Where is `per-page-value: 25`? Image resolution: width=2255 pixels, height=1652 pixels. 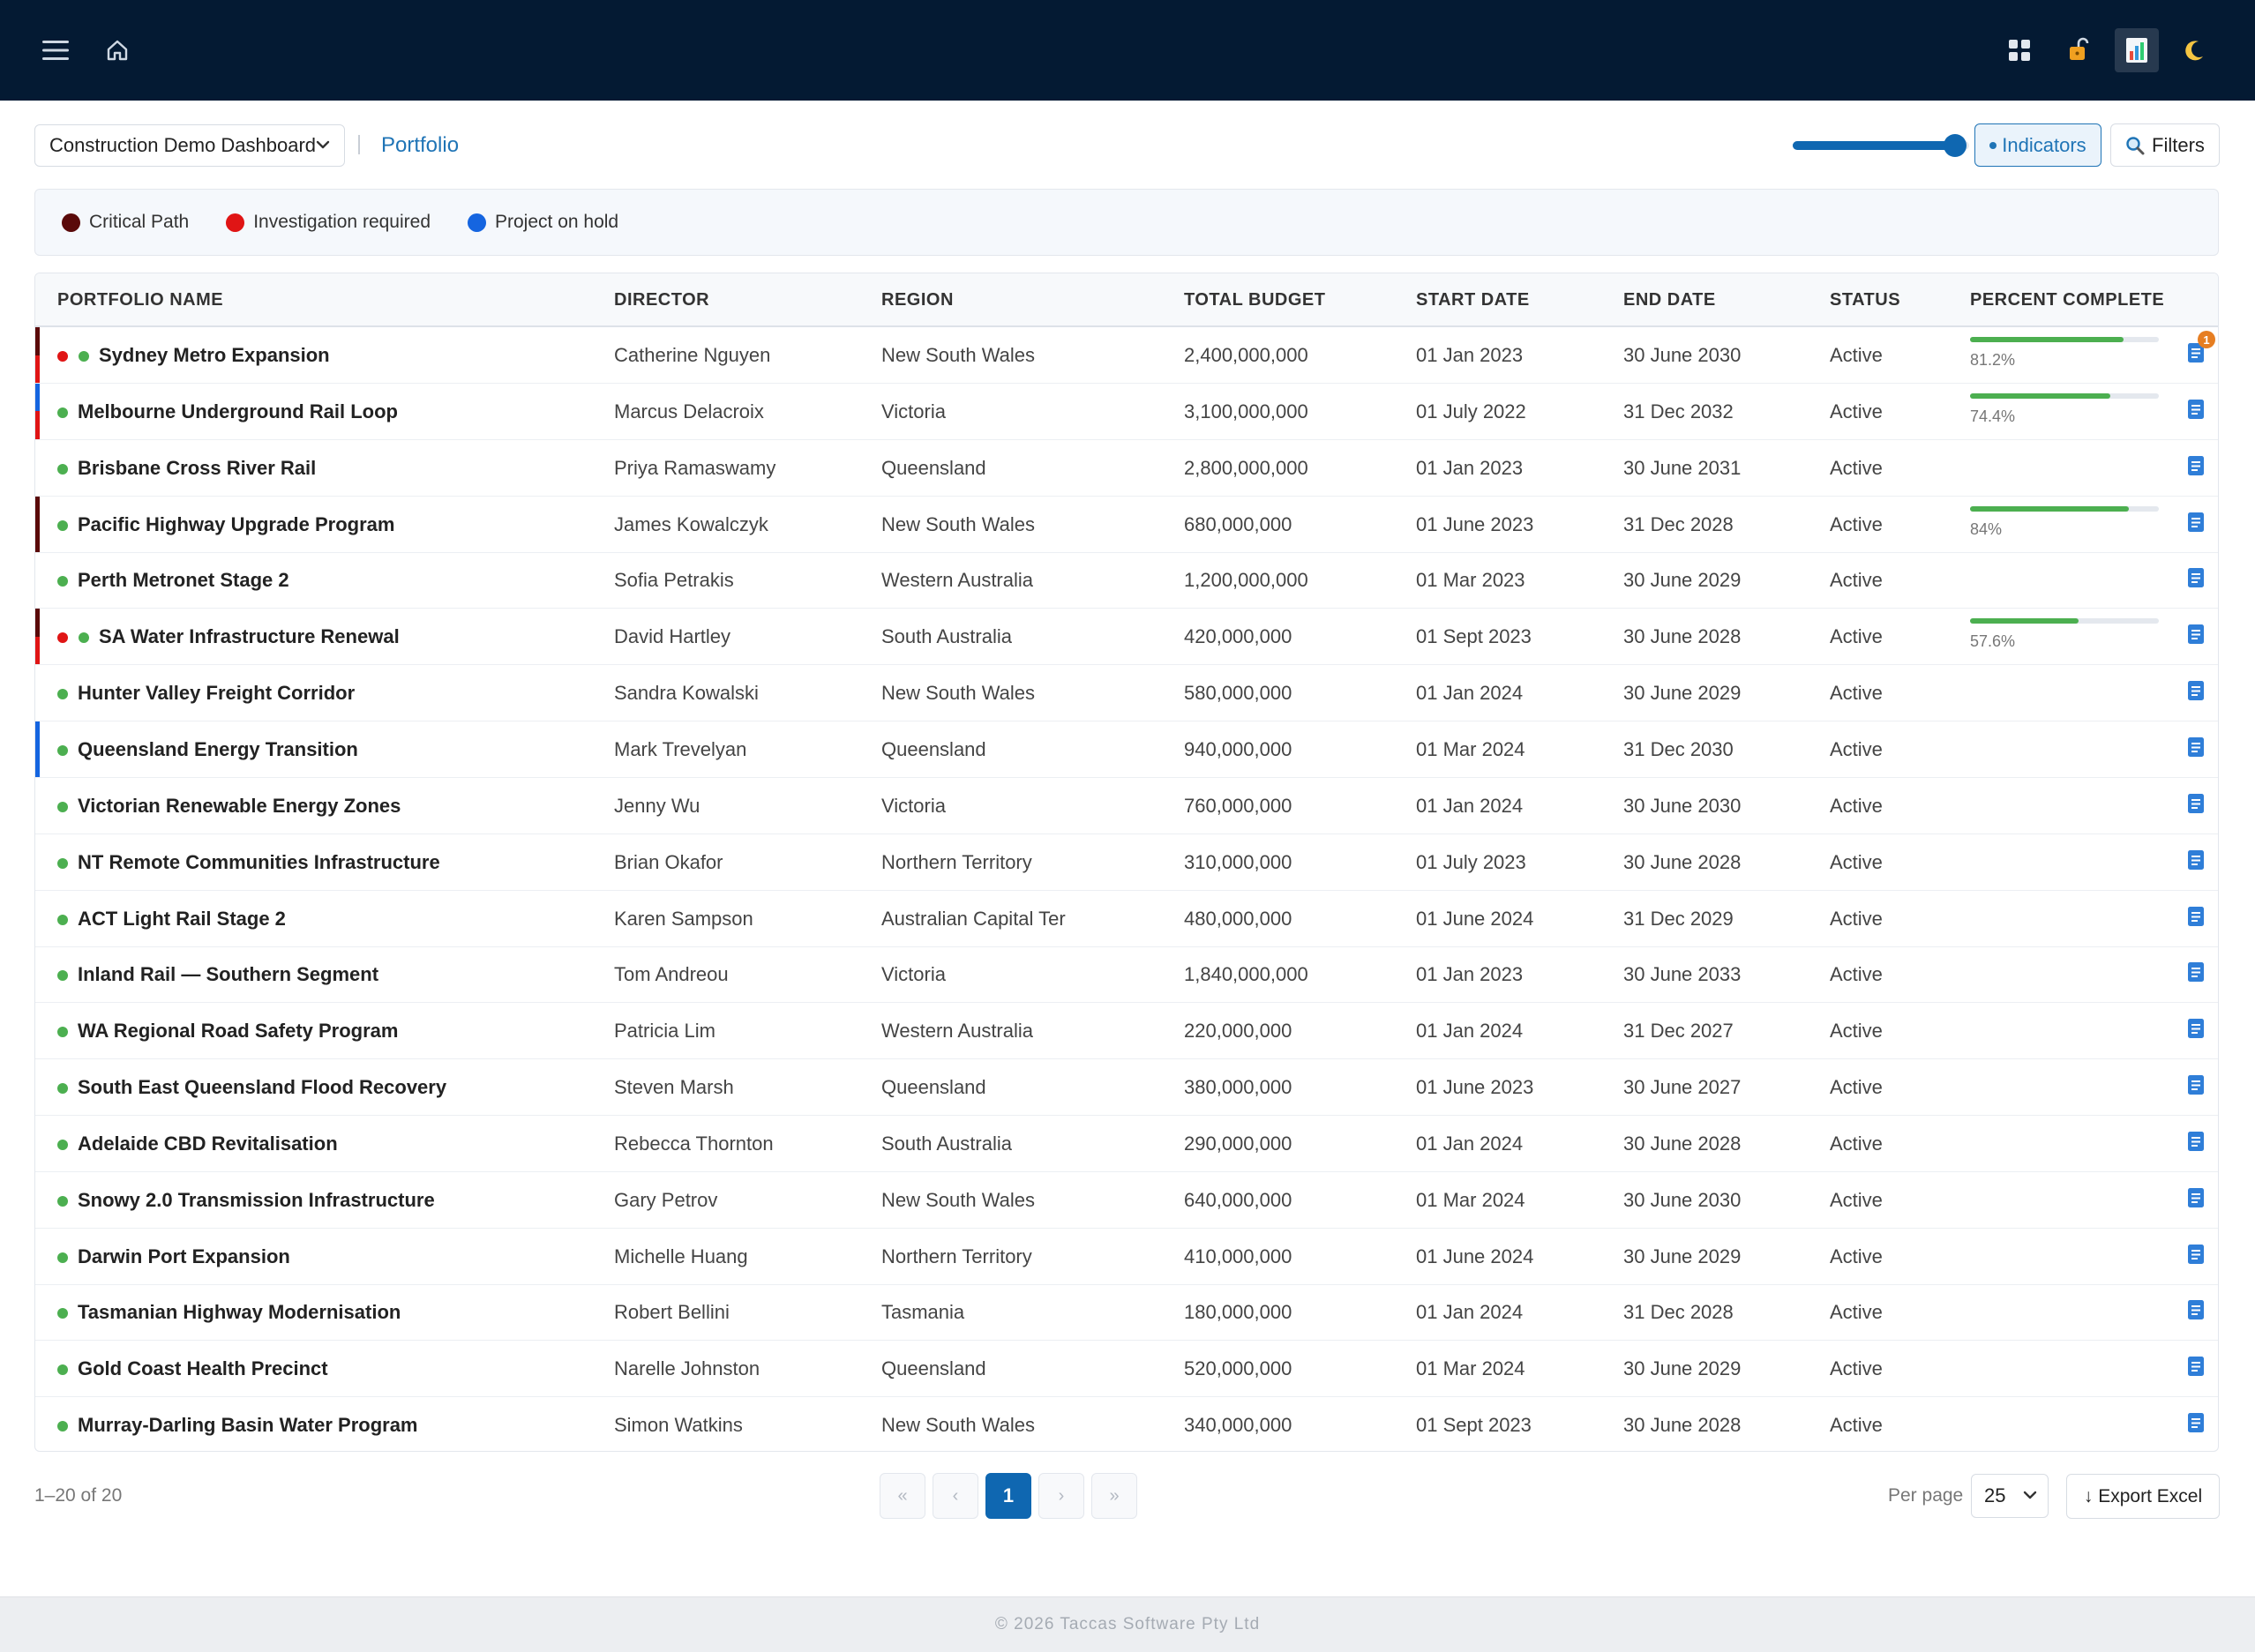 per-page-value: 25 is located at coordinates (1995, 1495).